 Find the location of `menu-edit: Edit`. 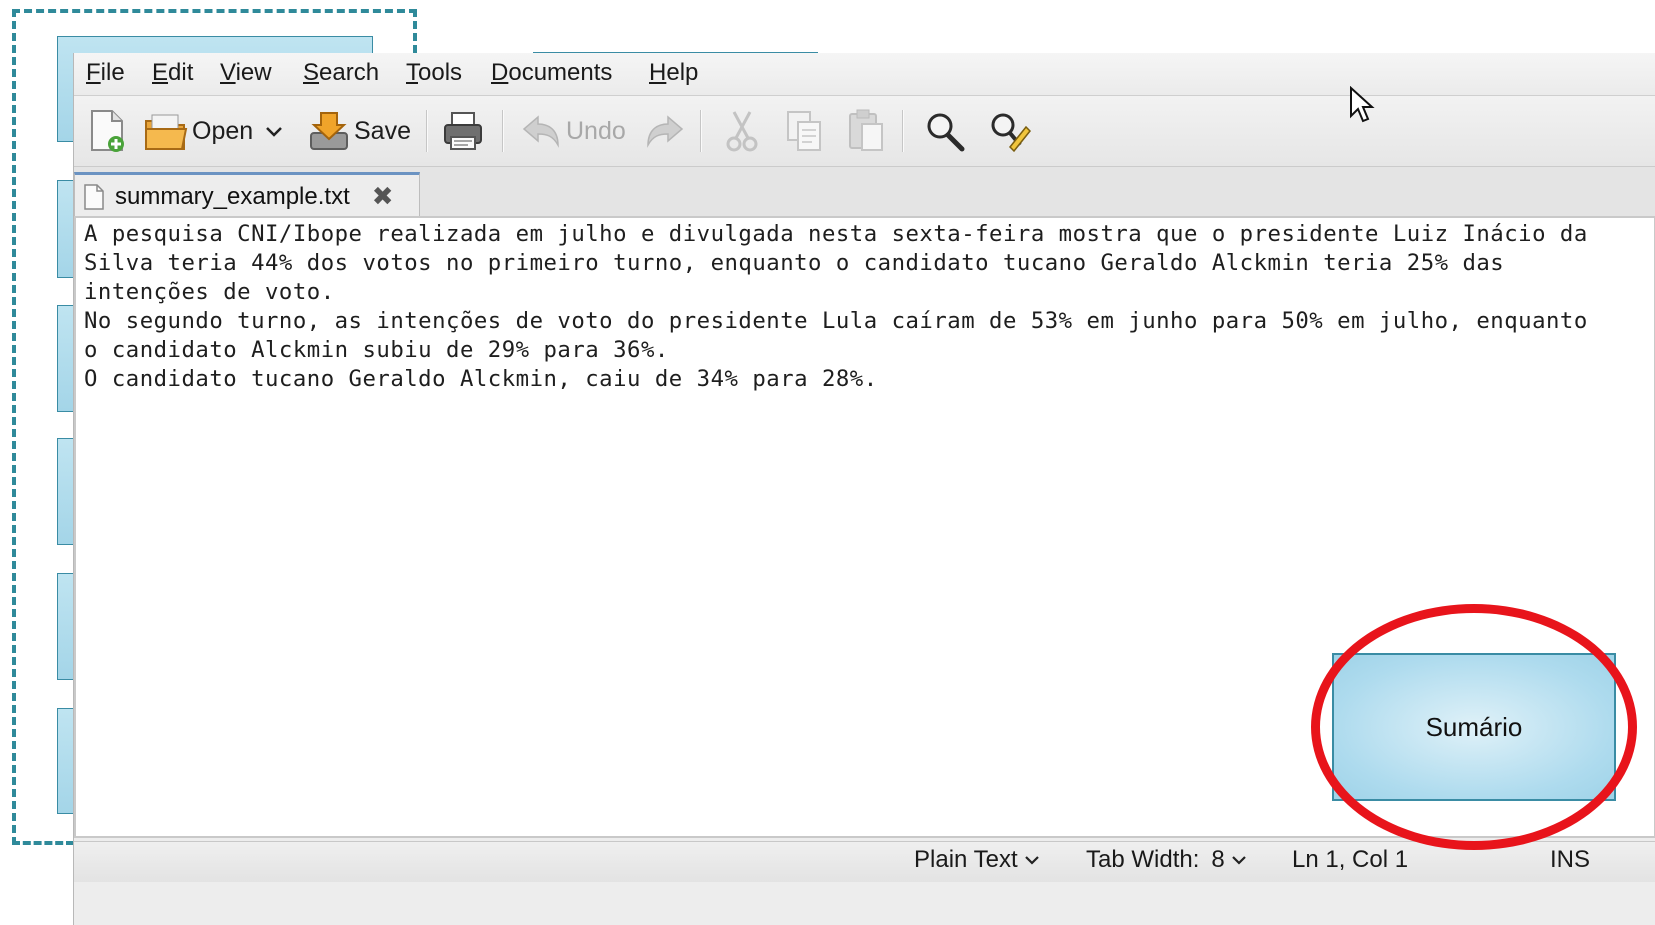

menu-edit: Edit is located at coordinates (172, 73).